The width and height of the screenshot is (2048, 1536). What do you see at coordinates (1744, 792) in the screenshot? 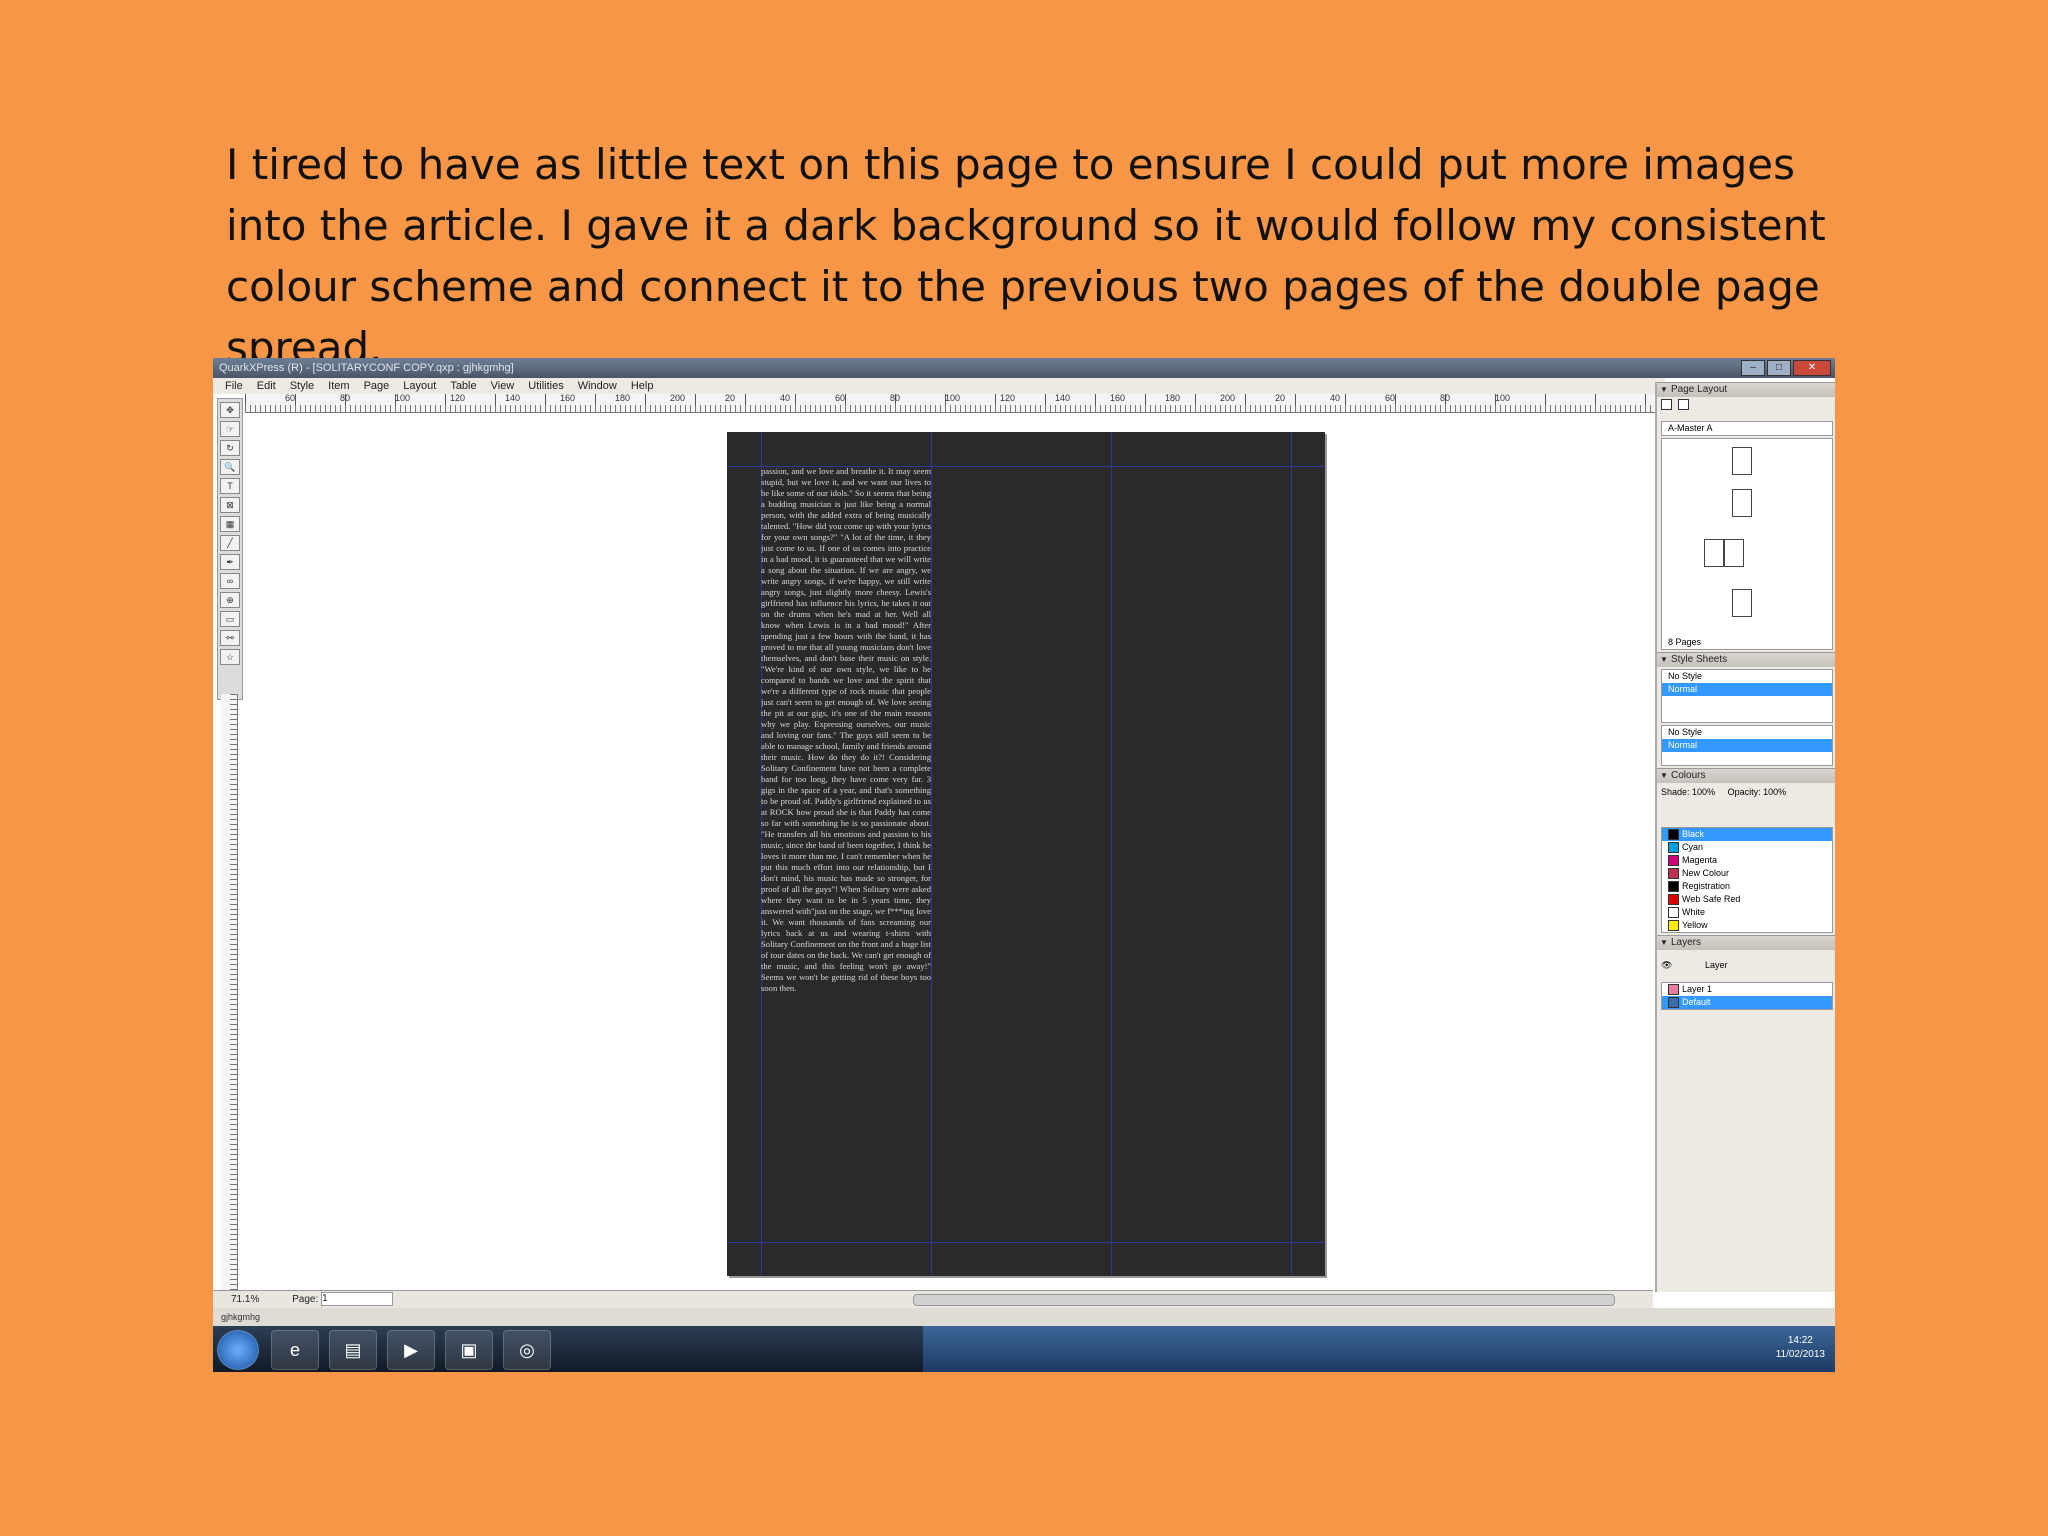
I see `opacity-label: Opacity:` at bounding box center [1744, 792].